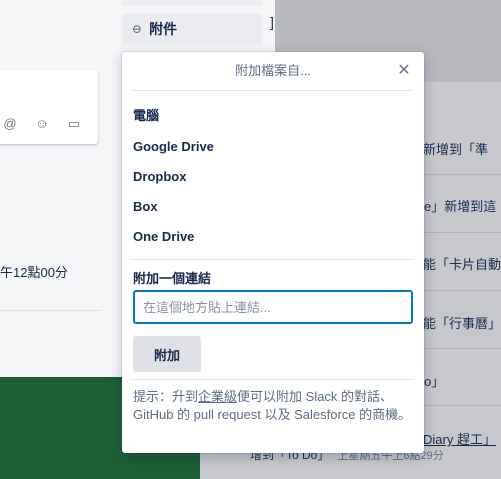 The height and width of the screenshot is (479, 501). Describe the element at coordinates (74, 124) in the screenshot. I see `card-icon: ▭` at that location.